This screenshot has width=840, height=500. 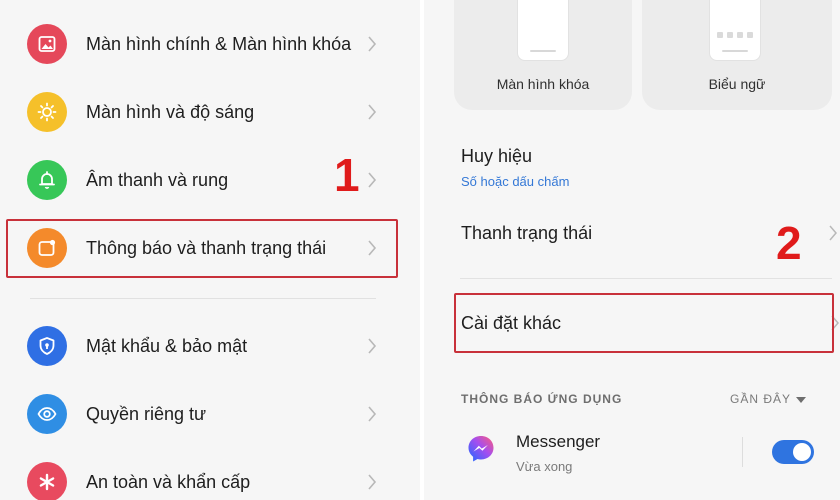 What do you see at coordinates (347, 175) in the screenshot?
I see `step-number-1: 1` at bounding box center [347, 175].